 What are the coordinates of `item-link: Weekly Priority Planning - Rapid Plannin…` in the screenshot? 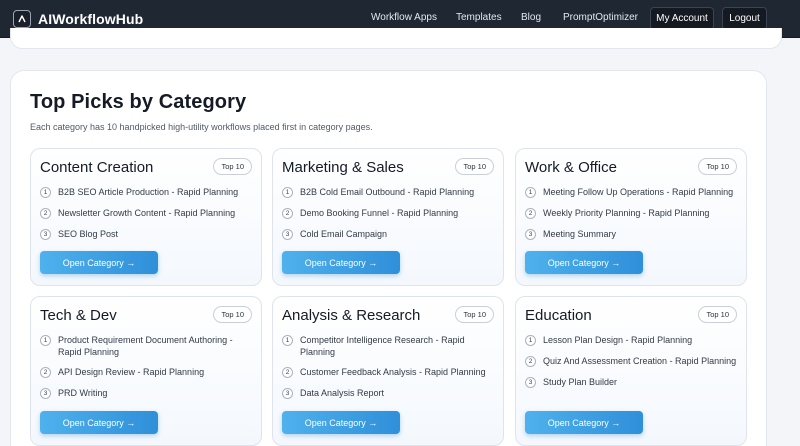 It's located at (626, 213).